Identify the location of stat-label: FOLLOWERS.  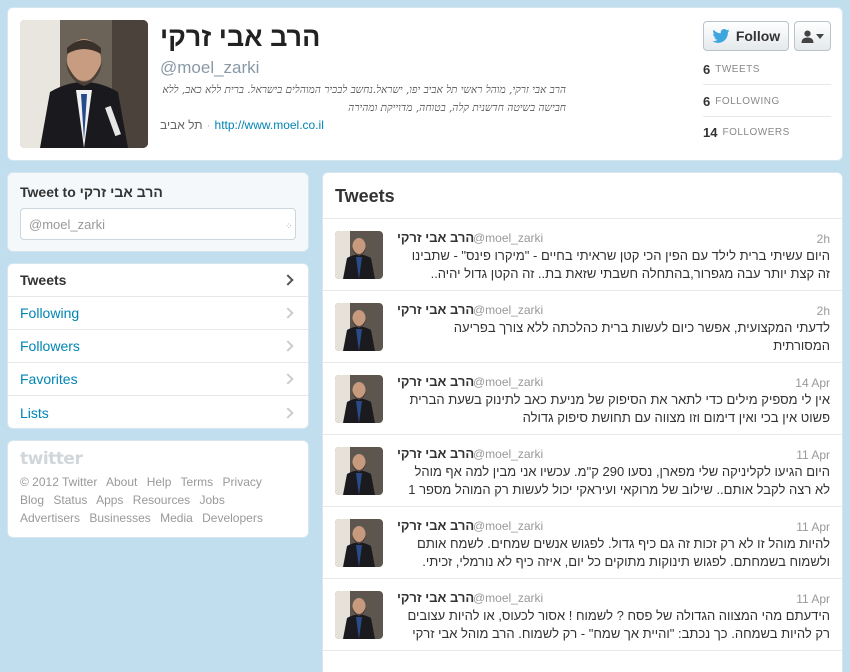
(756, 132).